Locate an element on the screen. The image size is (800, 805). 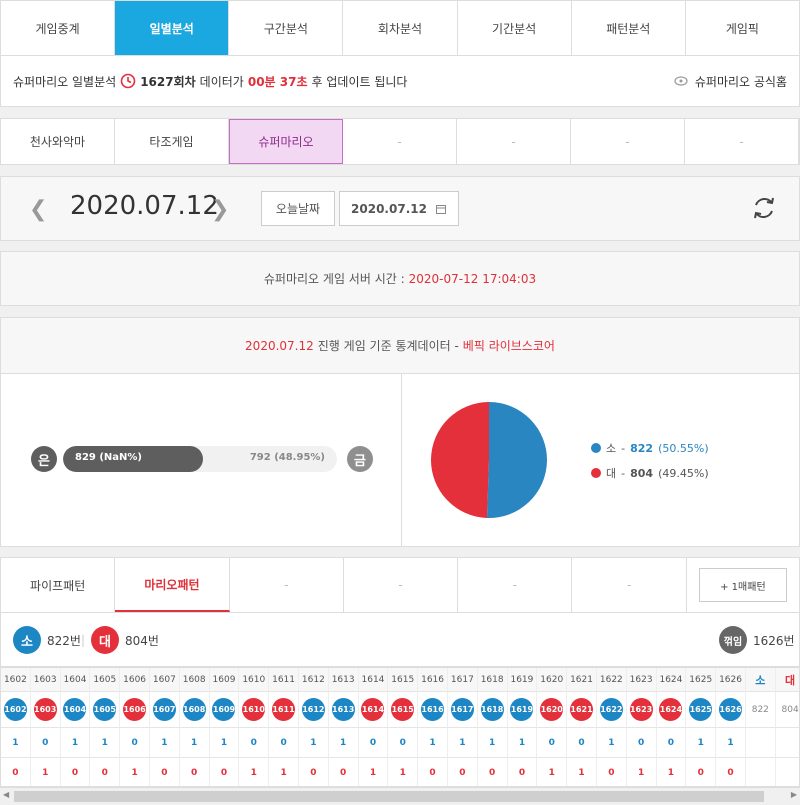
game-tab-4: - is located at coordinates (514, 141).